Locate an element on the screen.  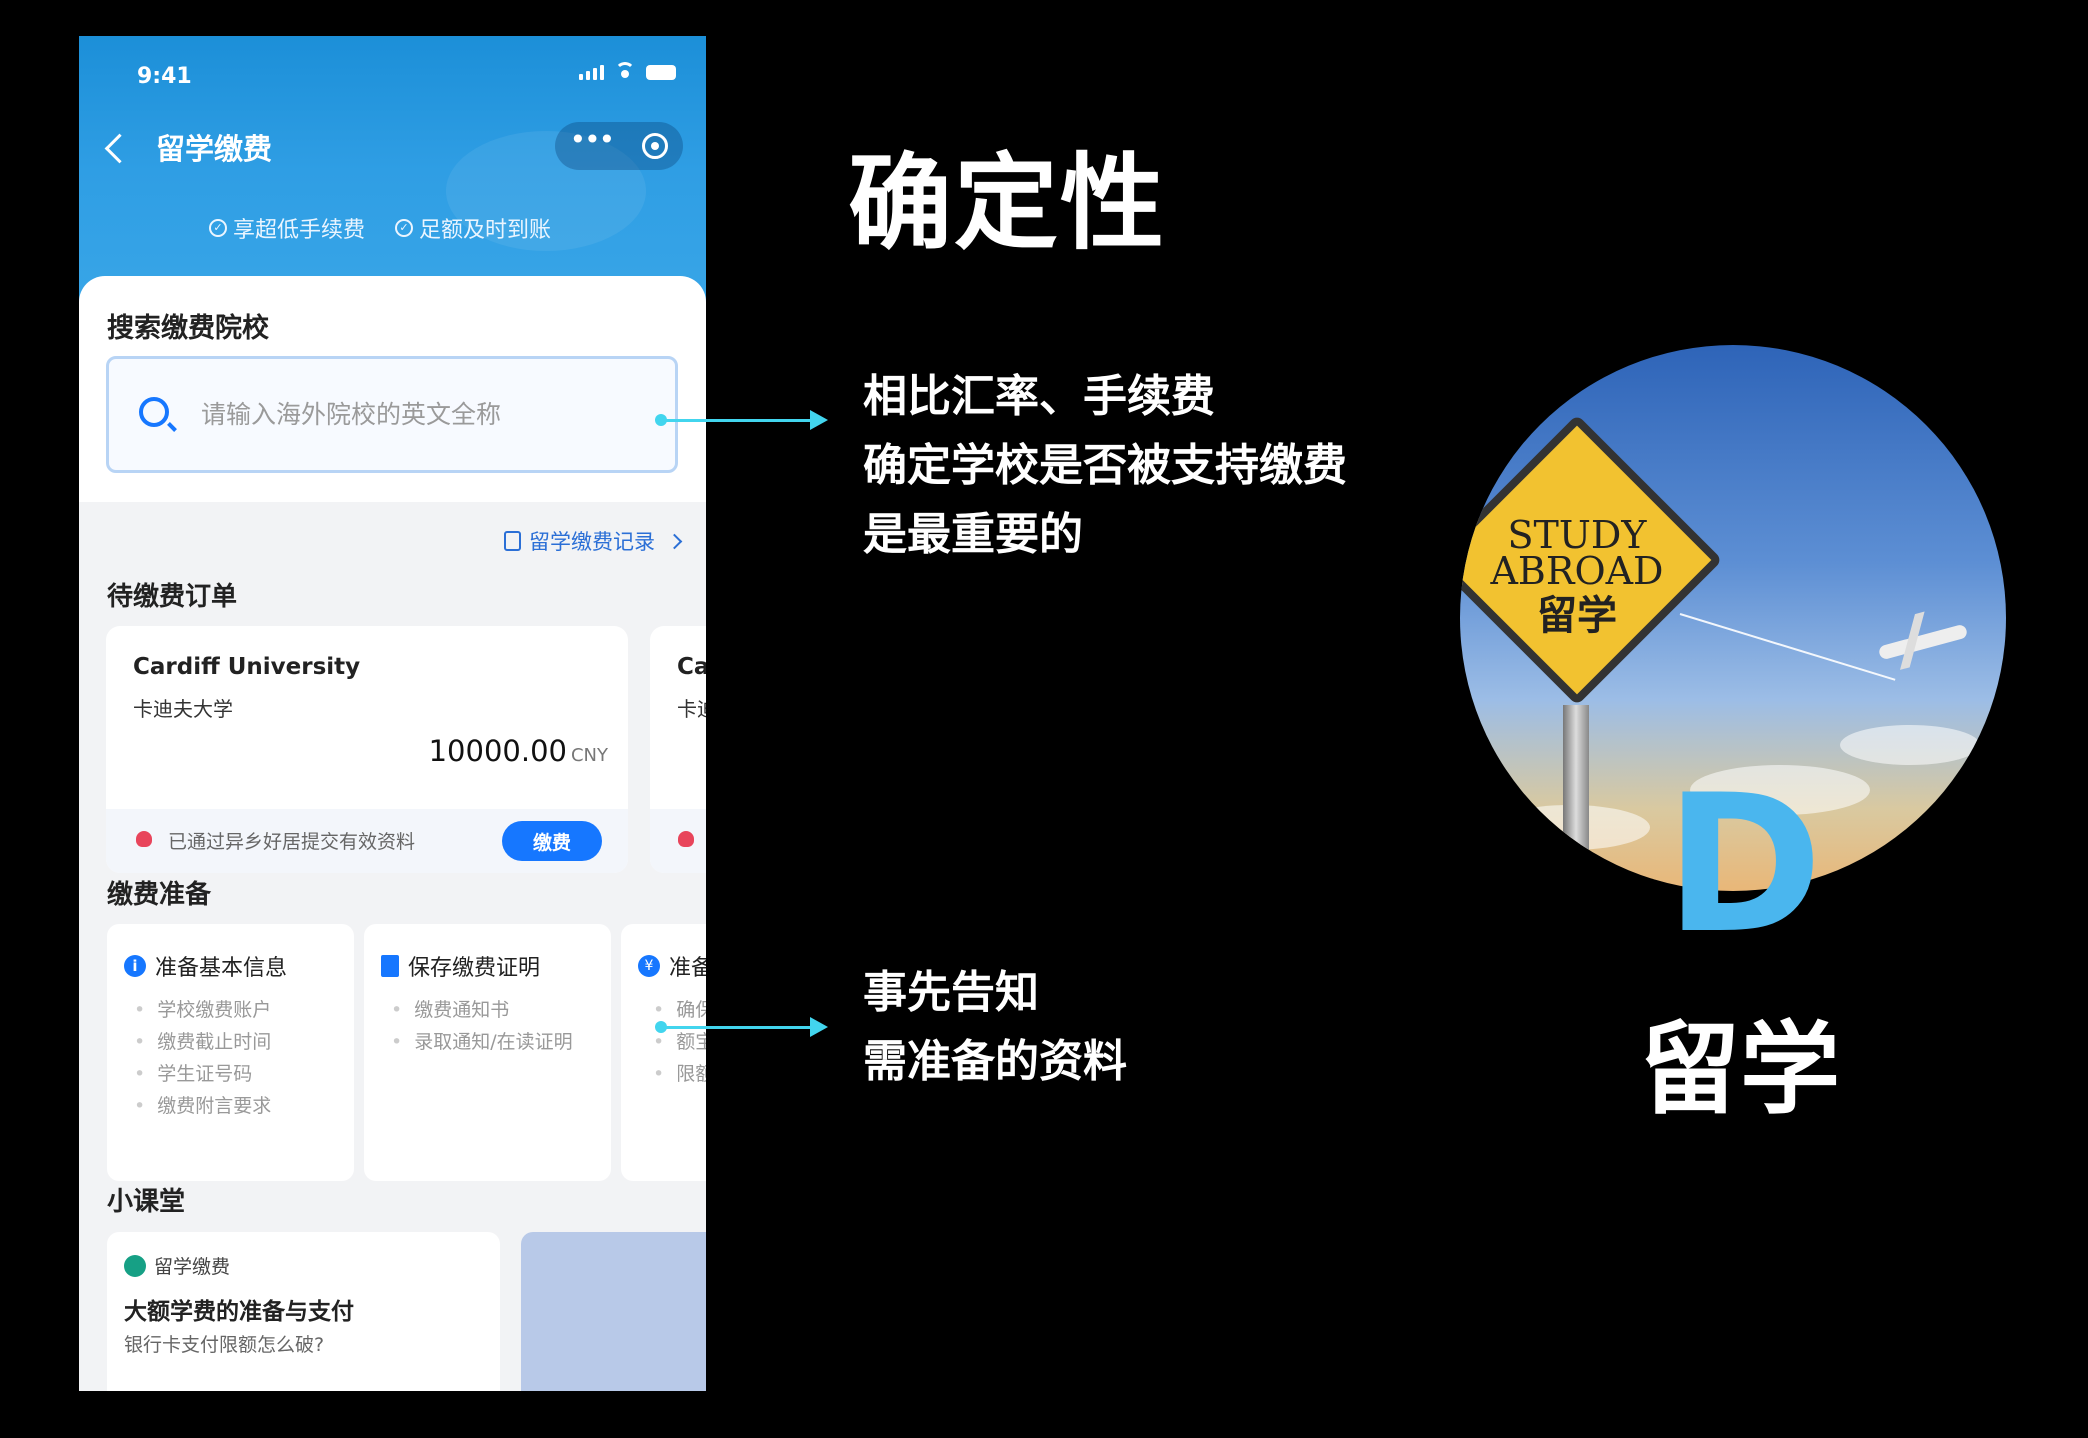
class-article-title: 大额学费的准备与支付 is located at coordinates (239, 1312).